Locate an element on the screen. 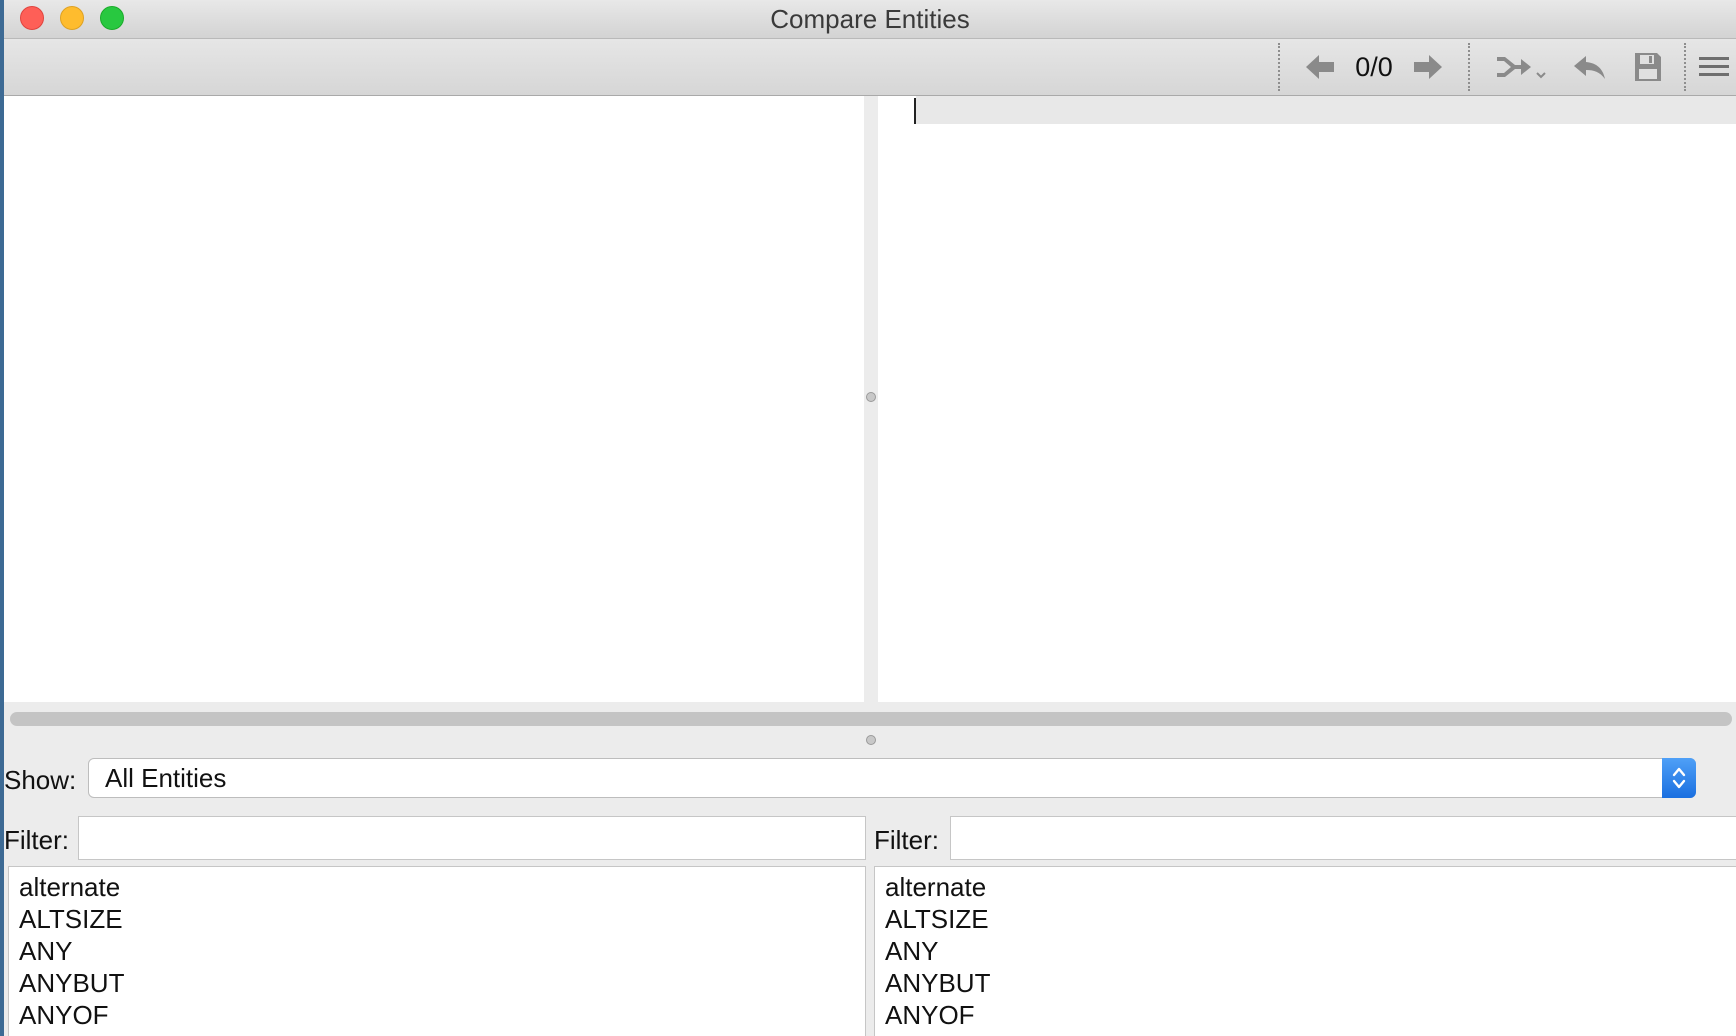 The width and height of the screenshot is (1736, 1036). left-filter-label: Filter: is located at coordinates (36, 840).